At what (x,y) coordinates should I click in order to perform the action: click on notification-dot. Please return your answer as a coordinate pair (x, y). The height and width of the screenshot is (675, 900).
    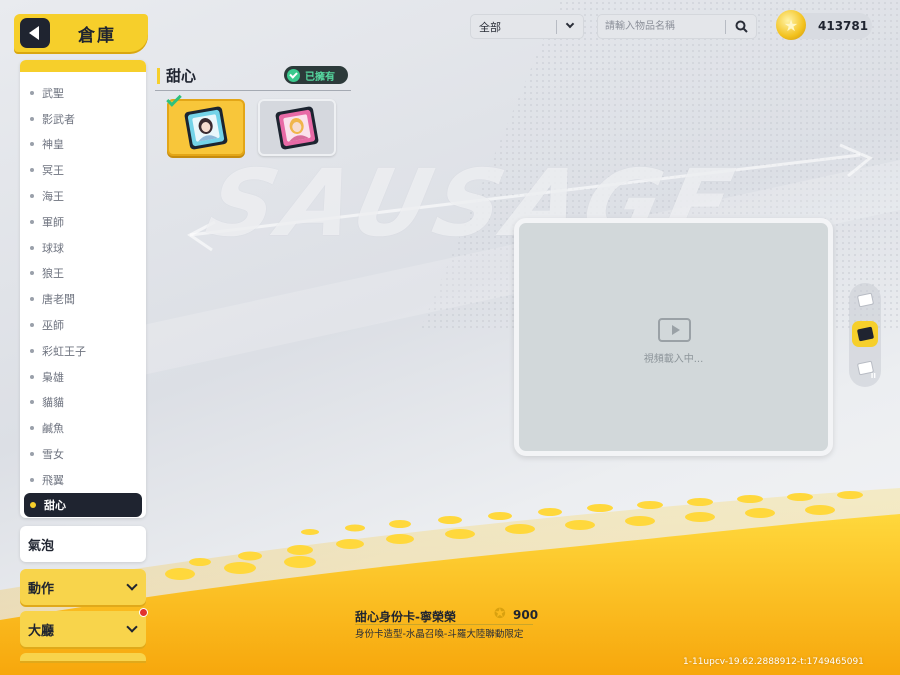
    Looking at the image, I should click on (143, 612).